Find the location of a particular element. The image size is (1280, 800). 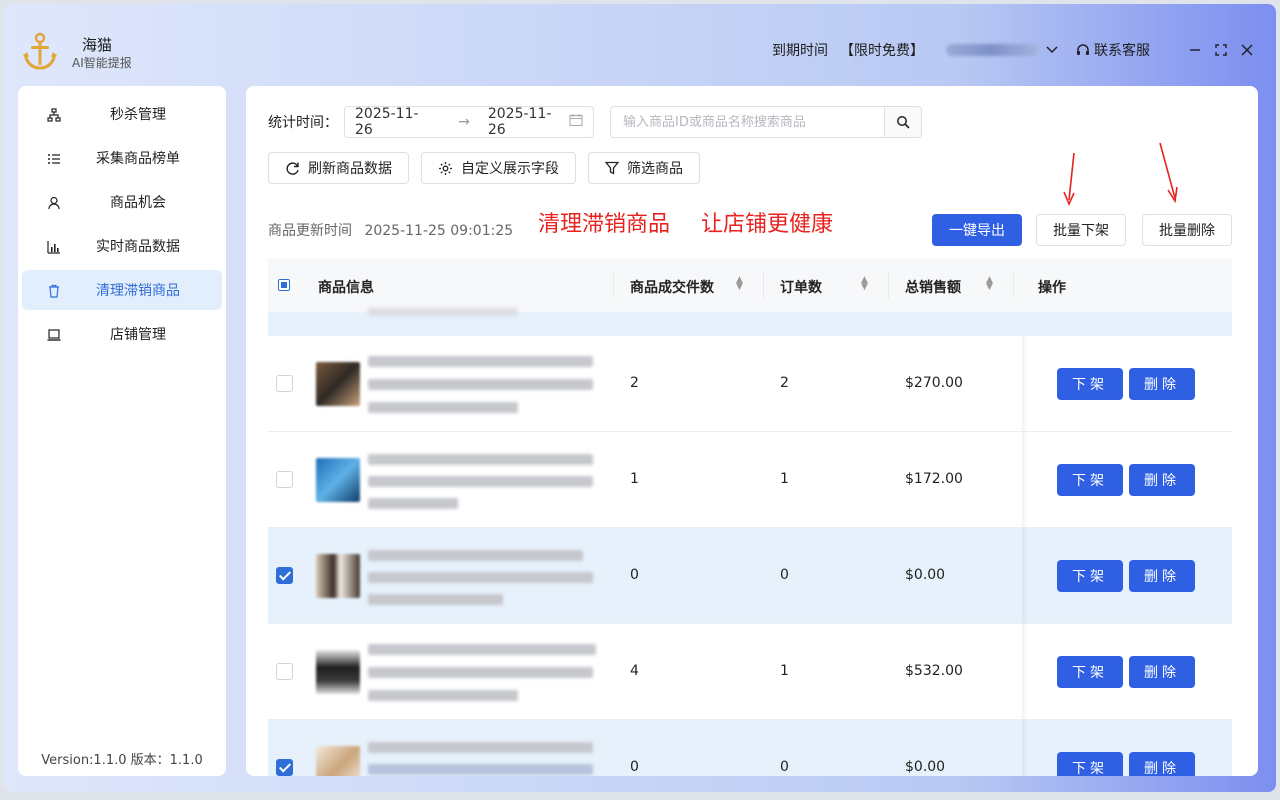

date-range-picker: 2025-11-26 → 2025-11-26 is located at coordinates (469, 122).